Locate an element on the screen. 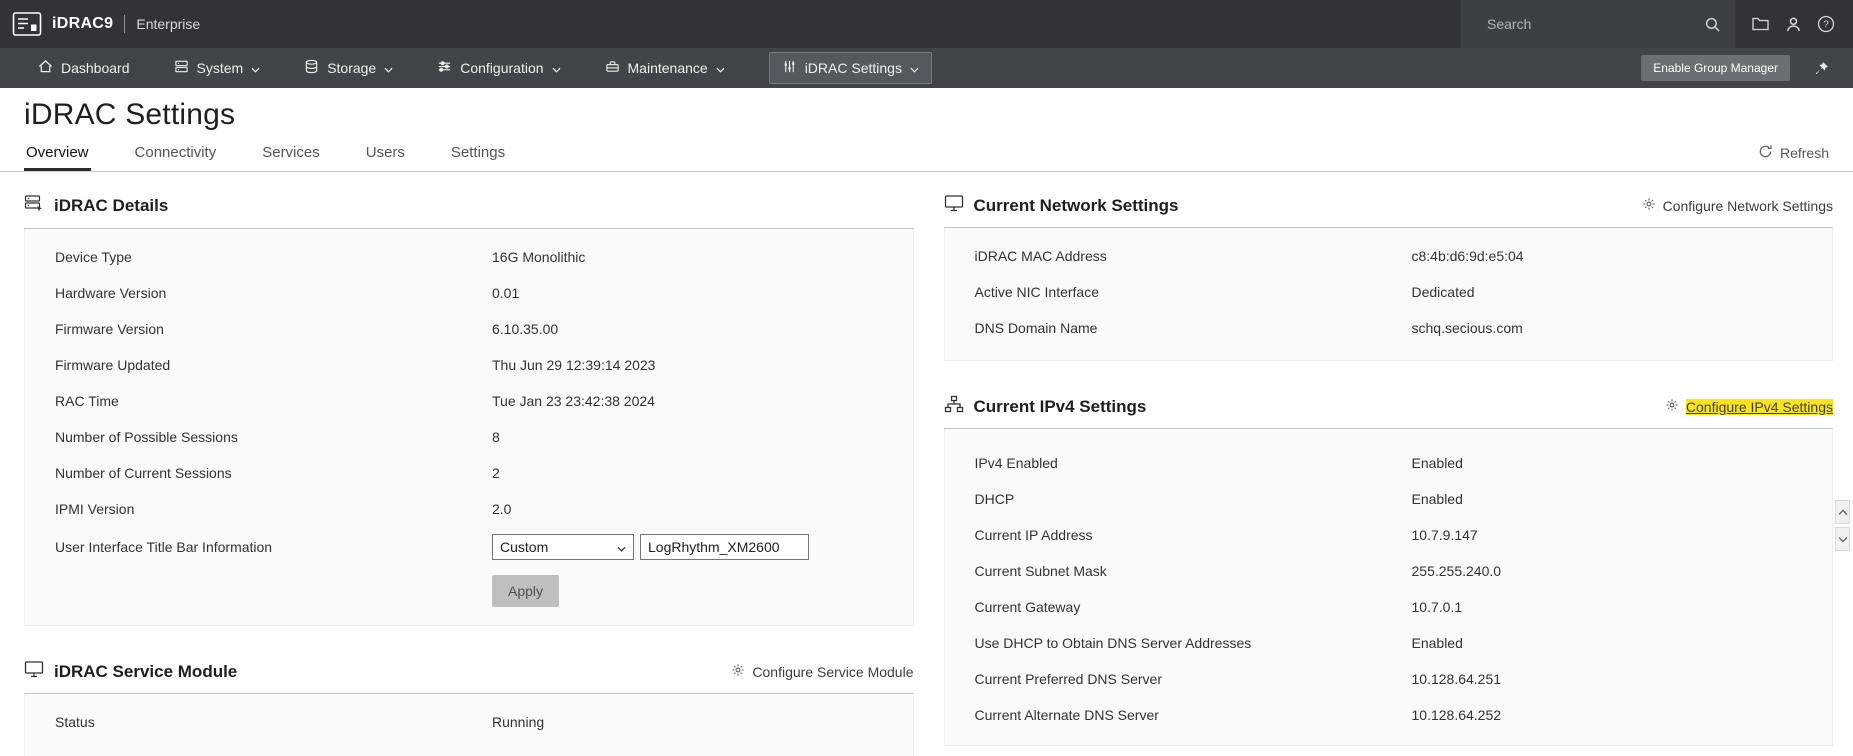  search-icon is located at coordinates (1712, 24).